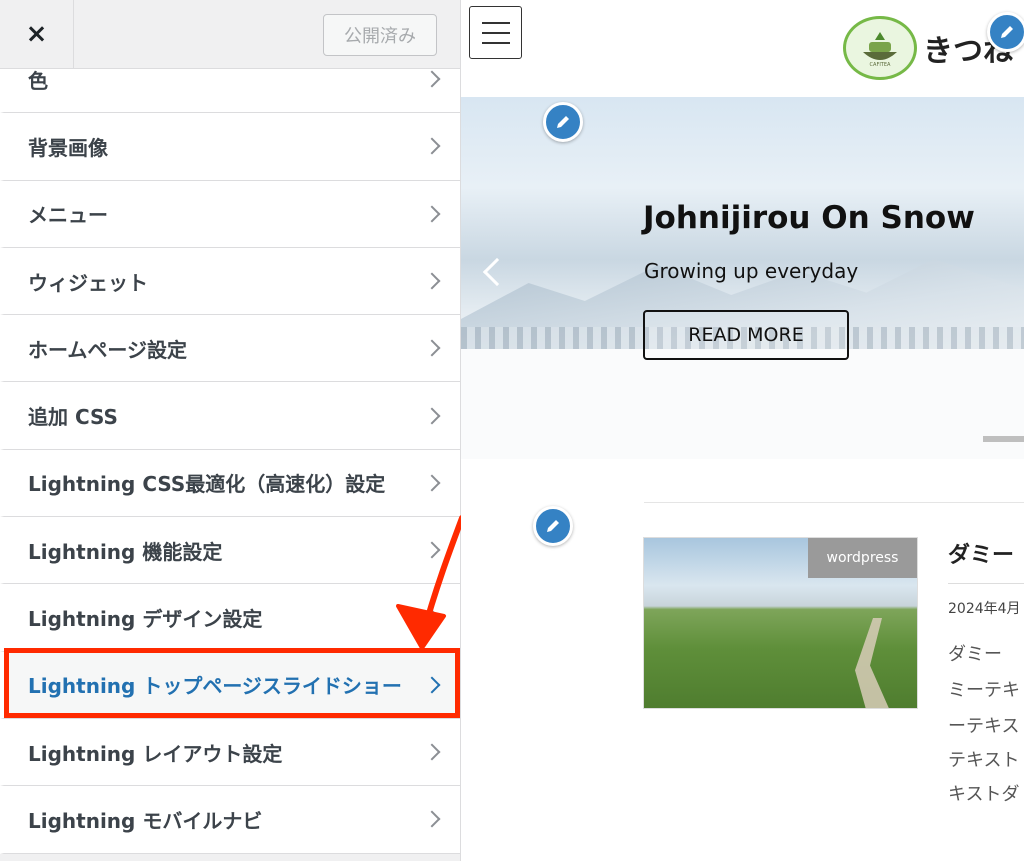 This screenshot has width=1024, height=861. I want to click on menu-item-lightning-top-slideshow: Lightning トップページスライドショー, so click(230, 685).